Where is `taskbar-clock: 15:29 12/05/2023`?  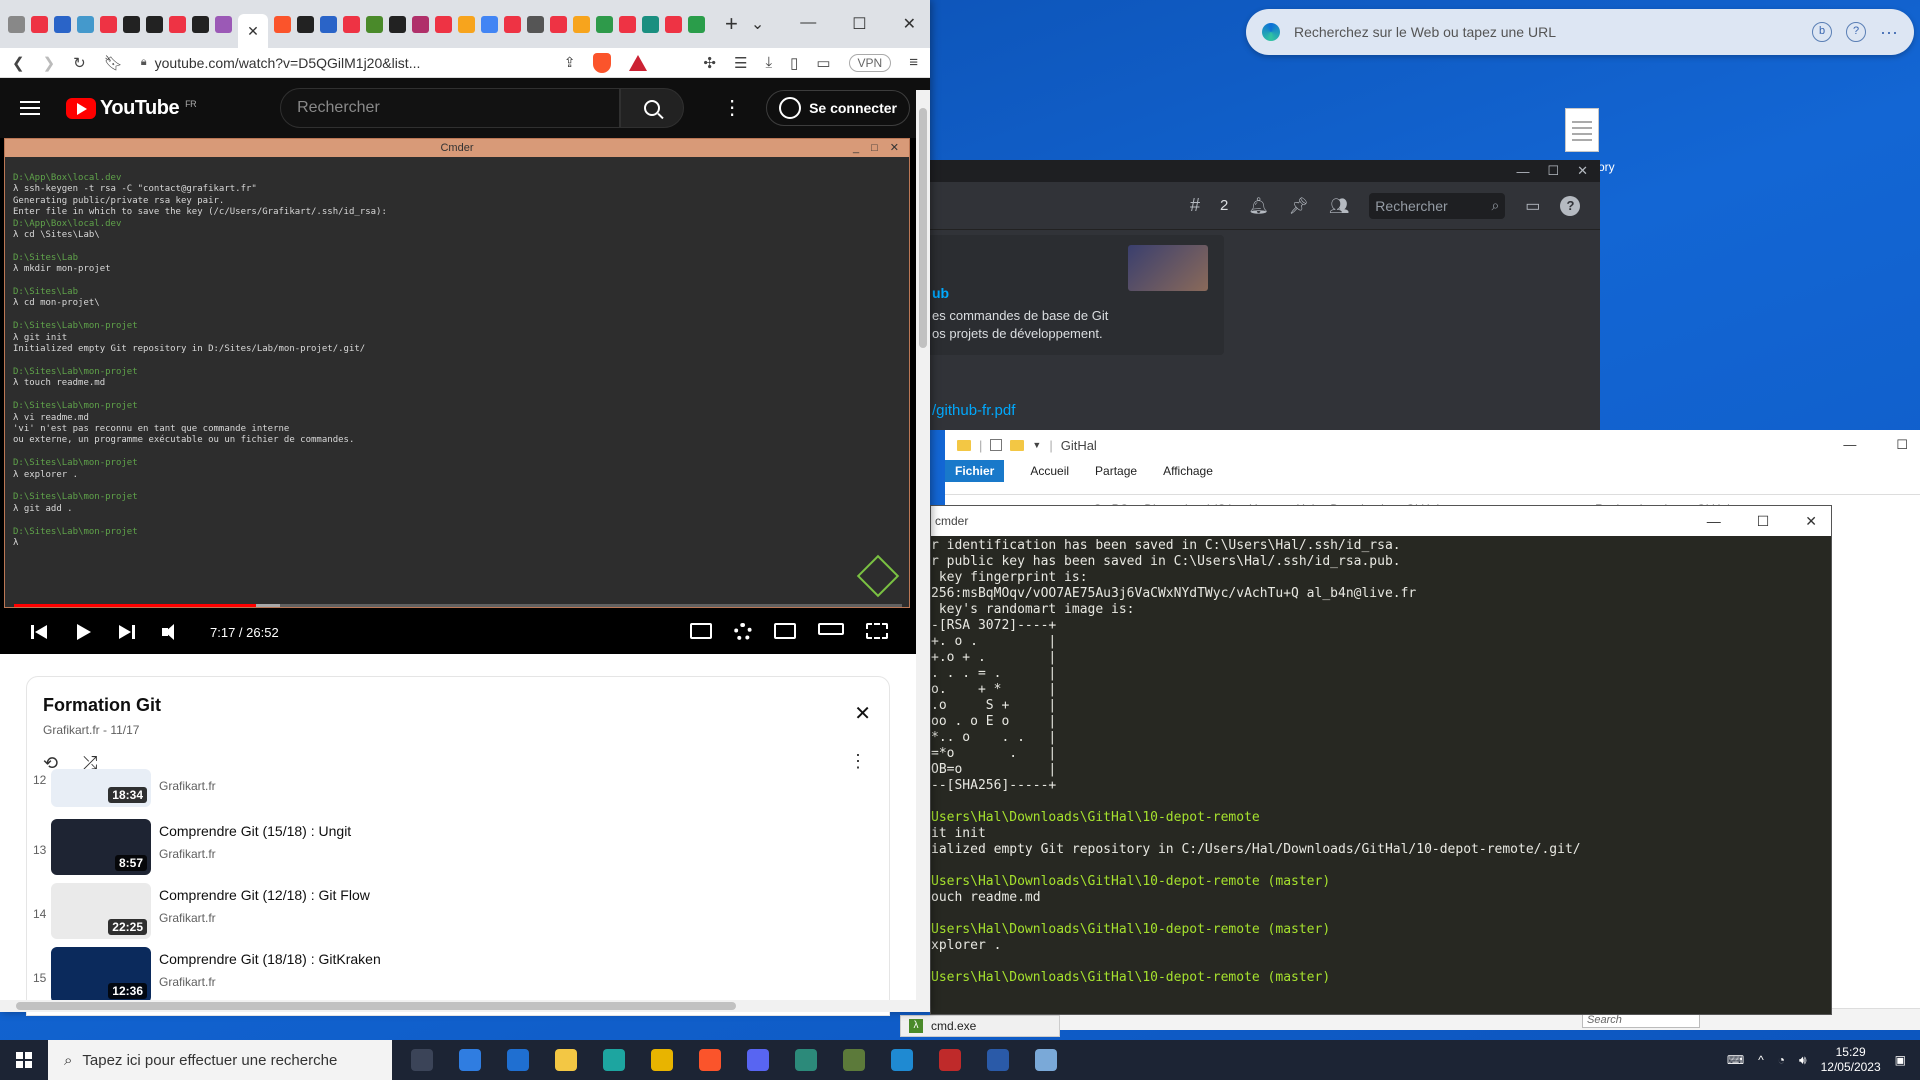
taskbar-clock: 15:29 12/05/2023 is located at coordinates (1851, 1060).